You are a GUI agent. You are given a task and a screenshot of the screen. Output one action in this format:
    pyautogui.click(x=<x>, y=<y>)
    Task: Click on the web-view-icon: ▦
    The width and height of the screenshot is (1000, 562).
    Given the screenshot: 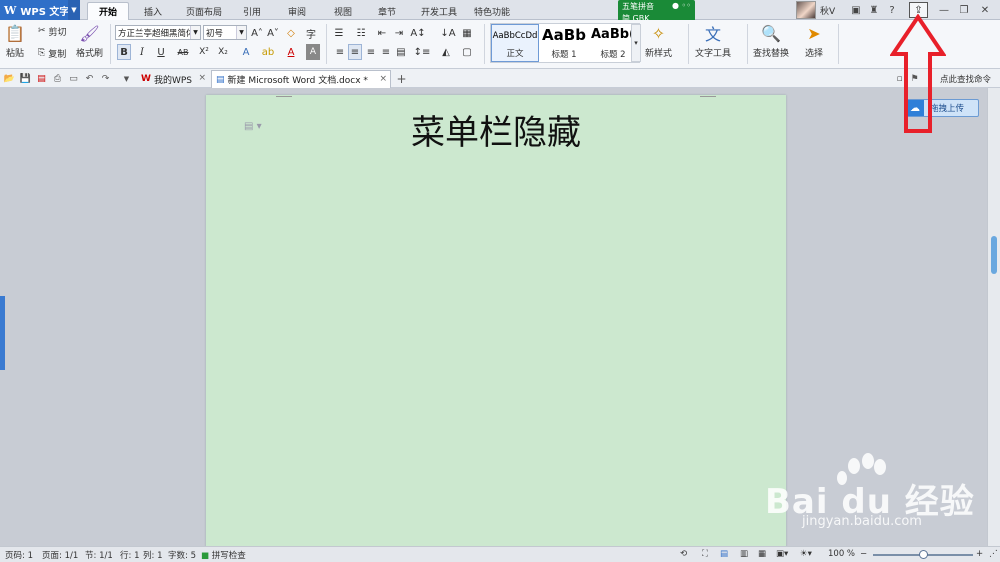 What is the action you would take?
    pyautogui.click(x=762, y=554)
    